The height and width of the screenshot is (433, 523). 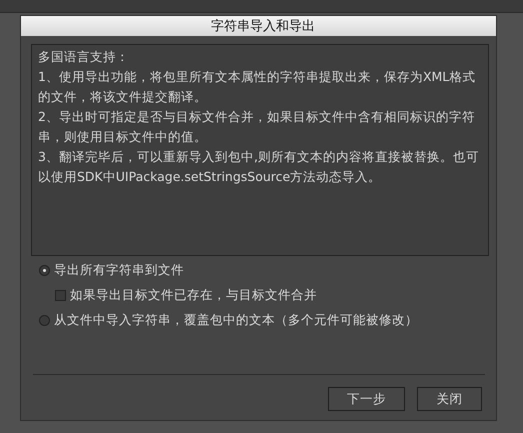 What do you see at coordinates (449, 399) in the screenshot?
I see `close-button: 关闭` at bounding box center [449, 399].